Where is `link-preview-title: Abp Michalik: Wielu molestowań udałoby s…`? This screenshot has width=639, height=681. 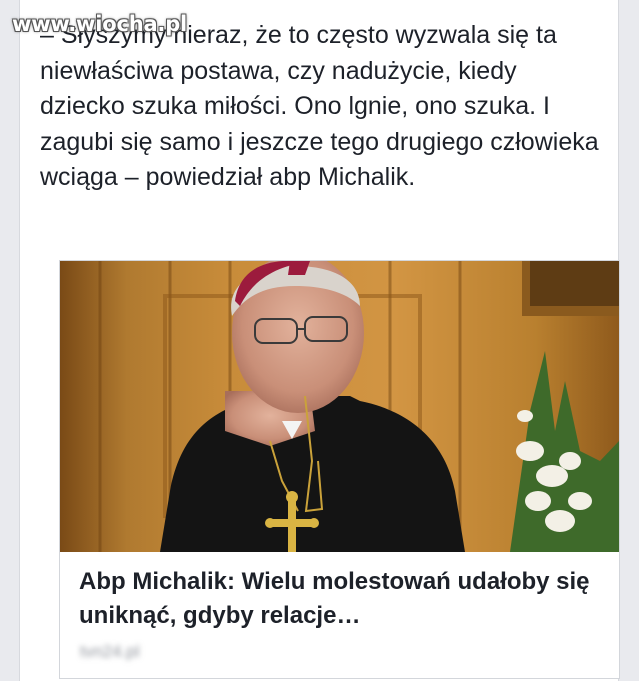
link-preview-title: Abp Michalik: Wielu molestowań udałoby s… is located at coordinates (341, 599).